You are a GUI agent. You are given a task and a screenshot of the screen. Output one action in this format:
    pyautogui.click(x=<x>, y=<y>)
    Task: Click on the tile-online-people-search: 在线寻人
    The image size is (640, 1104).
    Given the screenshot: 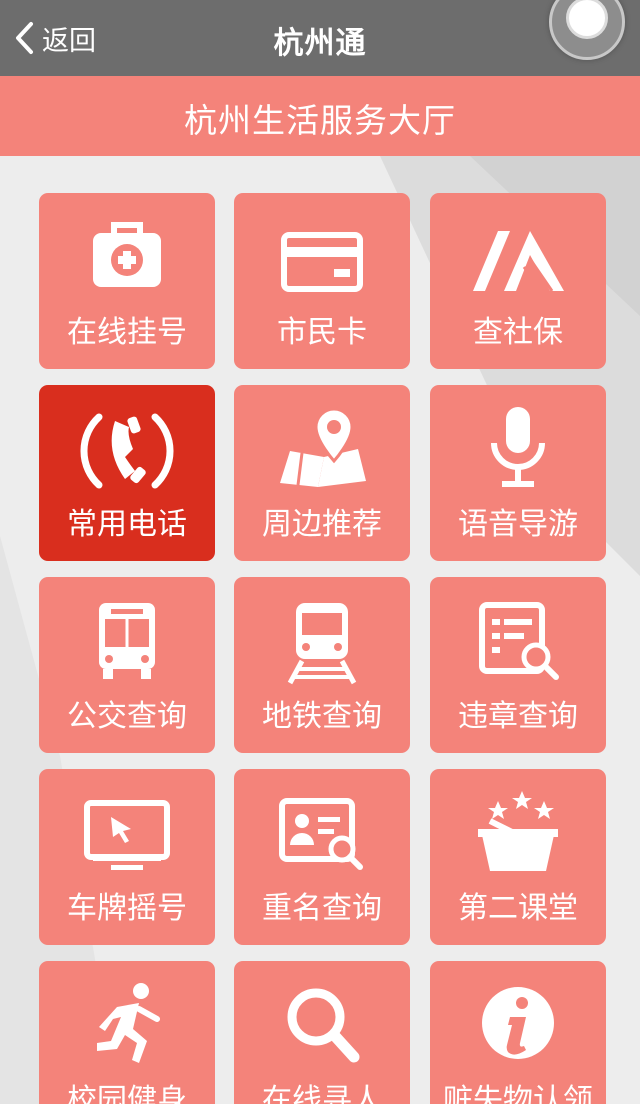 What is the action you would take?
    pyautogui.click(x=322, y=1032)
    